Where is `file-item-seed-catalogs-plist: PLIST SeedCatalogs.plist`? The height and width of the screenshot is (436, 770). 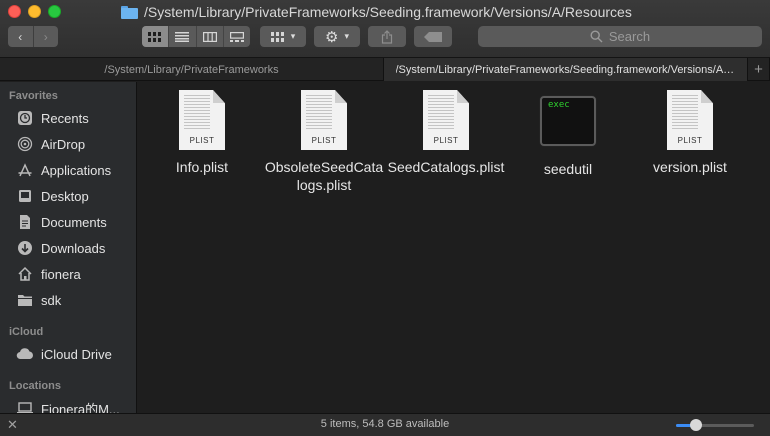 file-item-seed-catalogs-plist: PLIST SeedCatalogs.plist is located at coordinates (446, 133).